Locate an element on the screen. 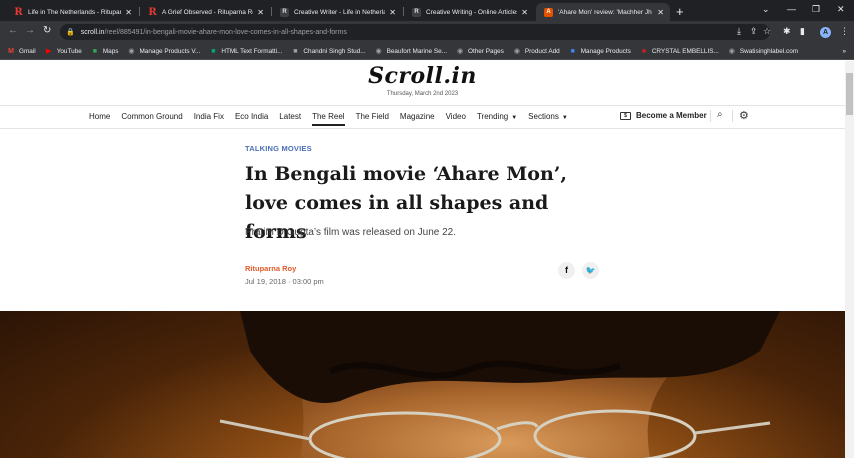  nav-item-magazine: Magazine is located at coordinates (417, 116).